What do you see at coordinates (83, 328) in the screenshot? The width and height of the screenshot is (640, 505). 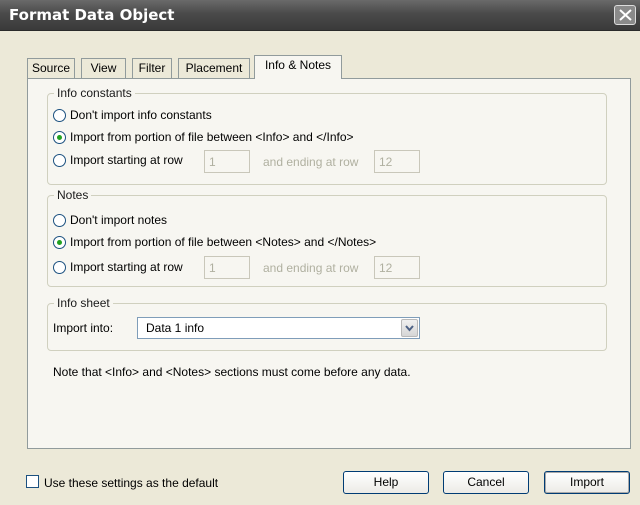 I see `import-into-label: Import into:` at bounding box center [83, 328].